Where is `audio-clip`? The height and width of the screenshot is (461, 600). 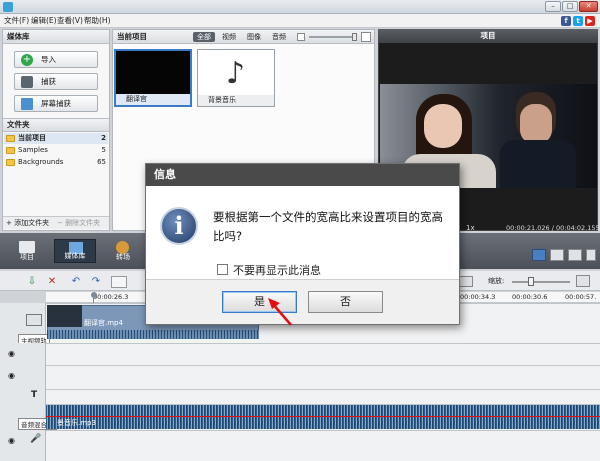 audio-clip is located at coordinates (323, 417).